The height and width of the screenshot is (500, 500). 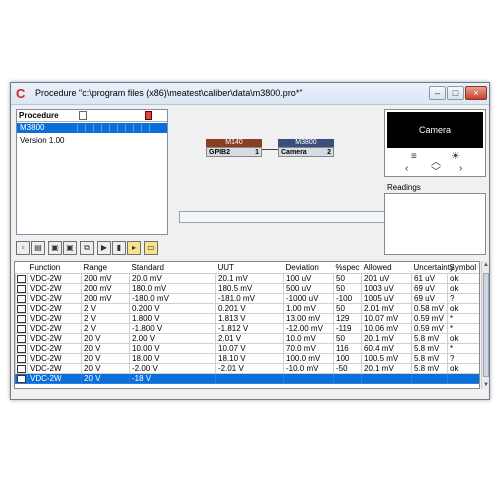 What do you see at coordinates (347, 268) in the screenshot?
I see `column-header: %spec` at bounding box center [347, 268].